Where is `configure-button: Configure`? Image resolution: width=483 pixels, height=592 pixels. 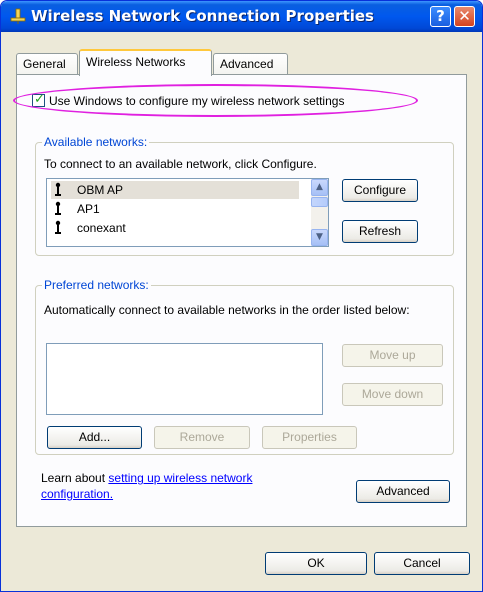 configure-button: Configure is located at coordinates (380, 190).